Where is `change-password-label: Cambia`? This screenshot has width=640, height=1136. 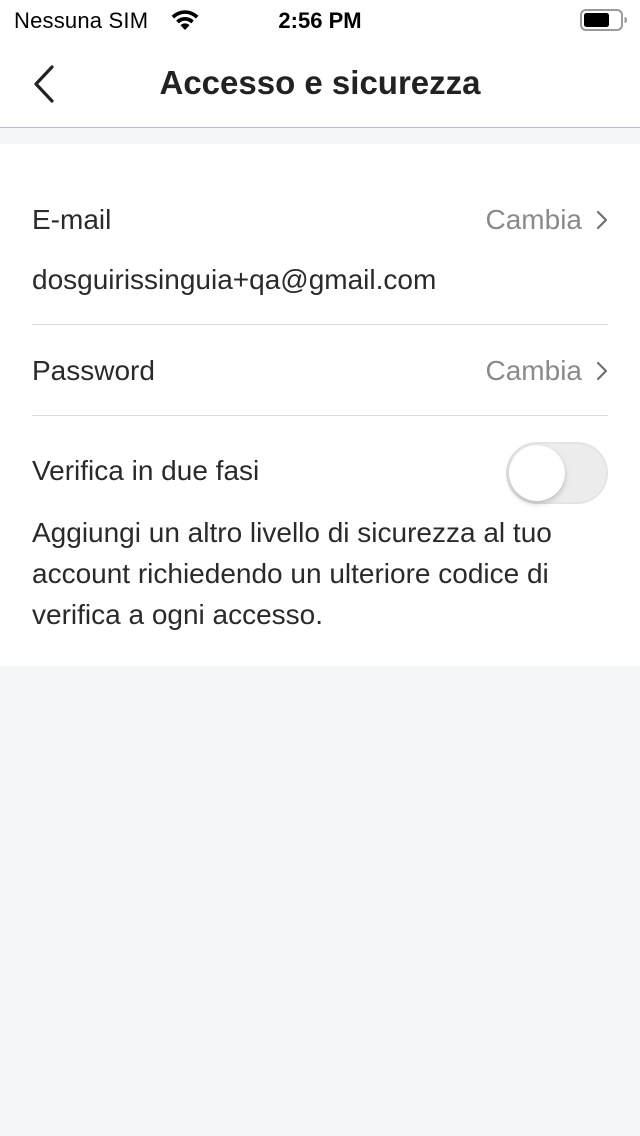
change-password-label: Cambia is located at coordinates (533, 370).